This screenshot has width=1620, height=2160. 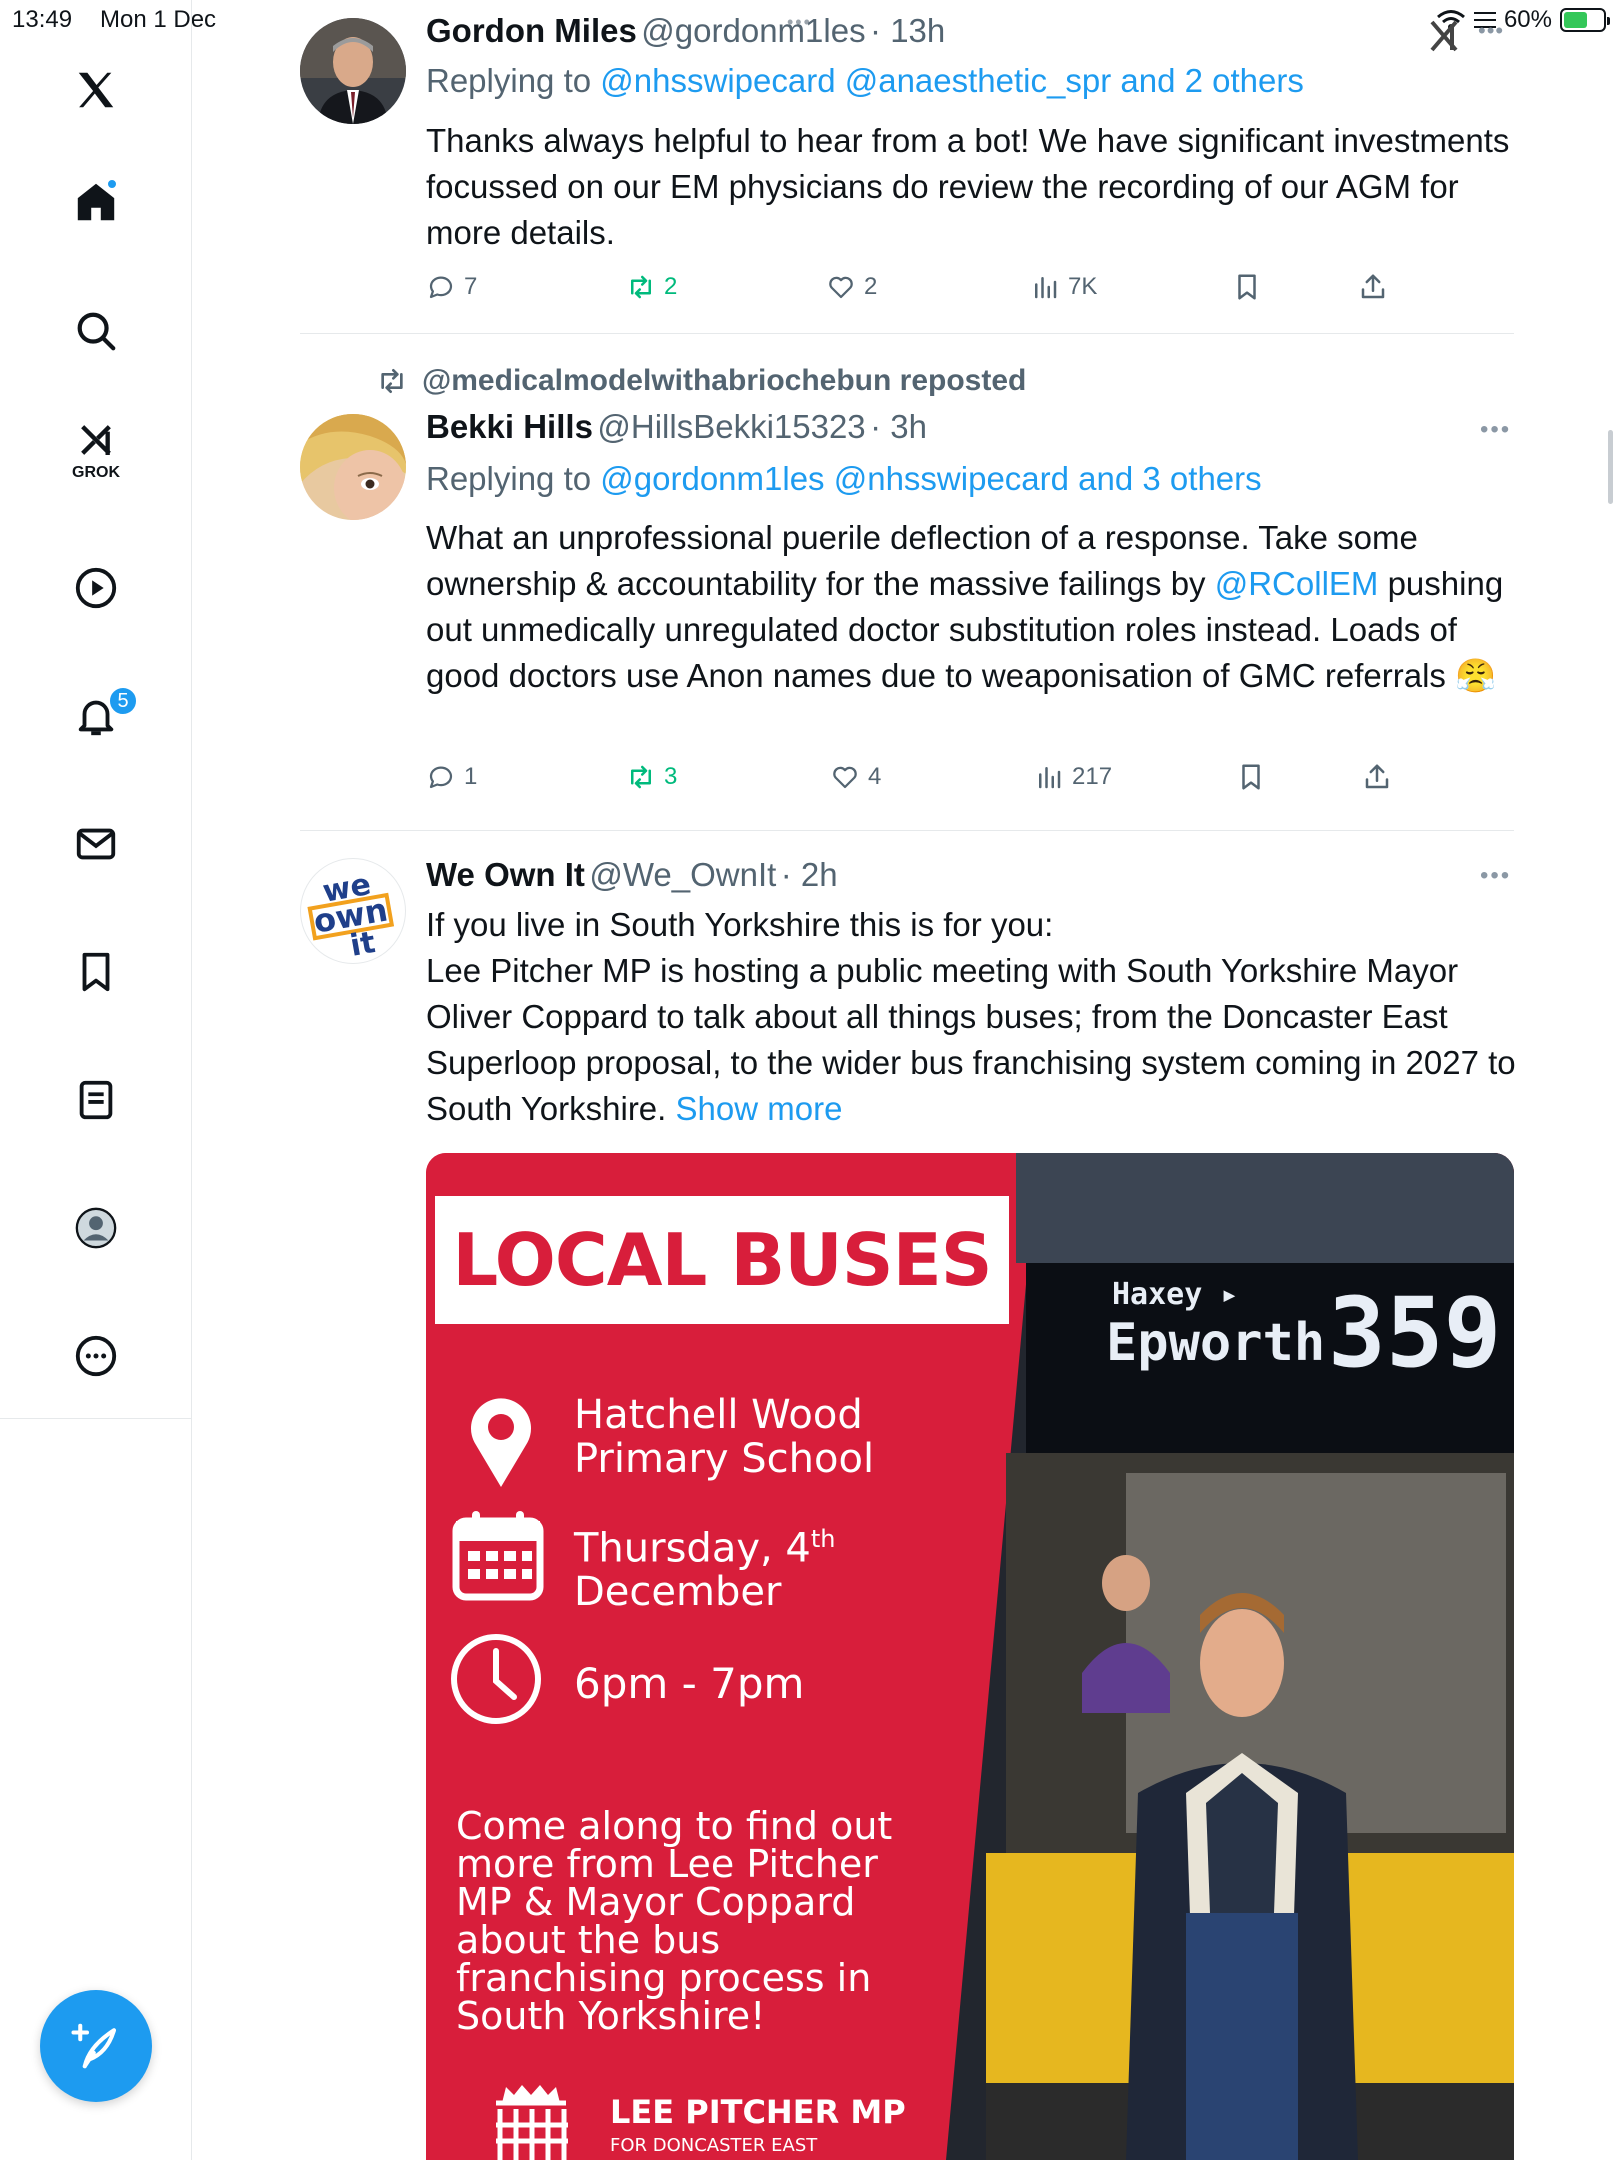 What do you see at coordinates (926, 782) in the screenshot?
I see `tweet-actions: 1 3 4 217` at bounding box center [926, 782].